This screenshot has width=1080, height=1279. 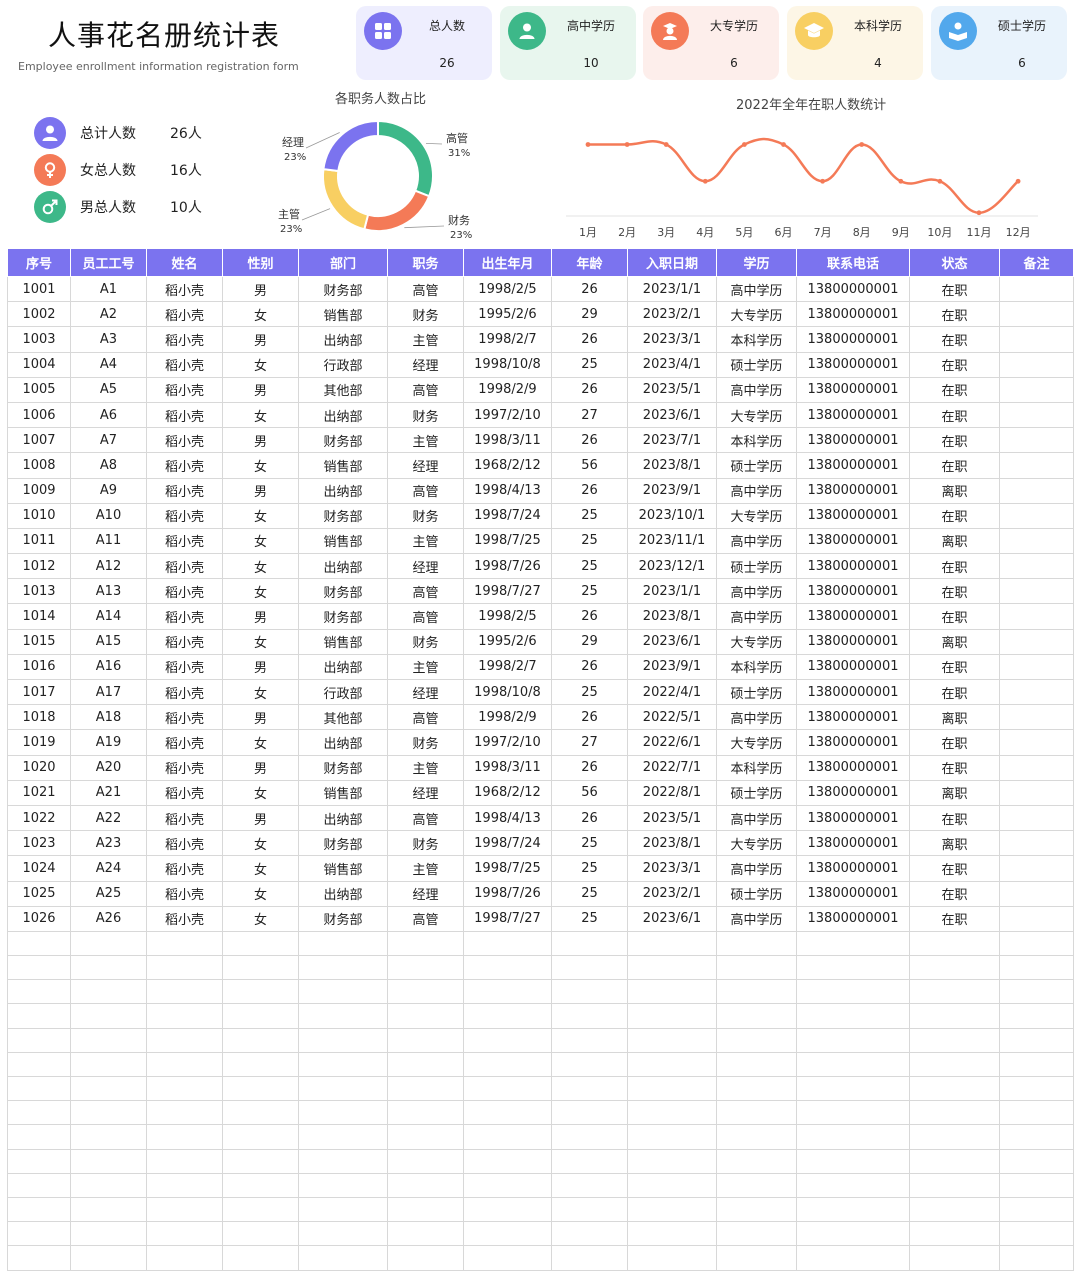 I want to click on table-cell: 行政部, so click(x=343, y=364).